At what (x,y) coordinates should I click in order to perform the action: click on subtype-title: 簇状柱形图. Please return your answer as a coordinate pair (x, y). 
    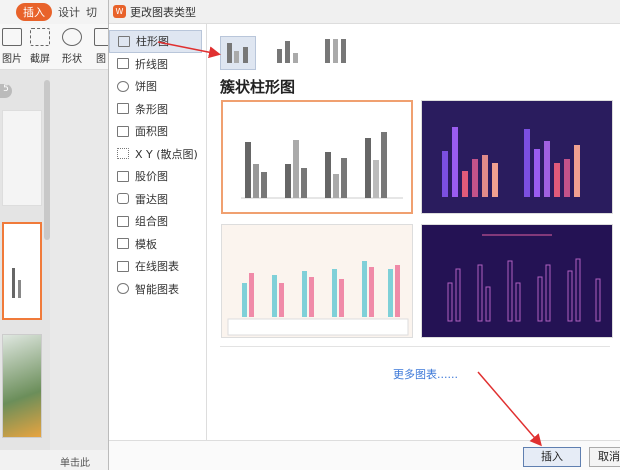
    Looking at the image, I should click on (258, 87).